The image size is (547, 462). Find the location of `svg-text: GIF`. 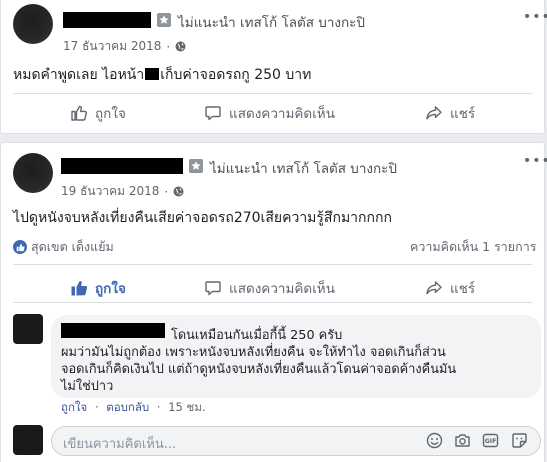

svg-text: GIF is located at coordinates (491, 441).